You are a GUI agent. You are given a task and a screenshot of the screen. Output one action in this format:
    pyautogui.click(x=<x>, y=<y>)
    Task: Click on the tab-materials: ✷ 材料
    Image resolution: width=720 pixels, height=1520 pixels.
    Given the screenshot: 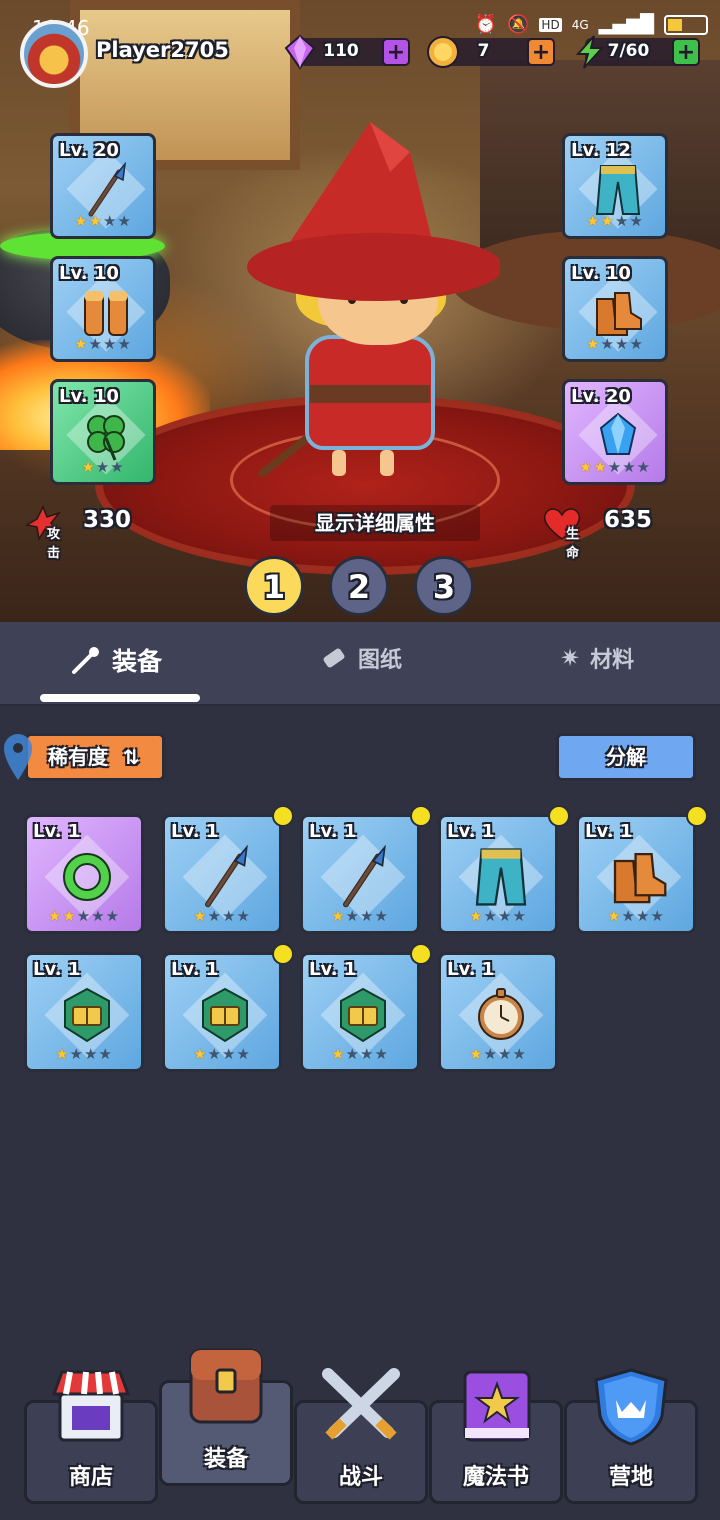 What is the action you would take?
    pyautogui.click(x=597, y=658)
    